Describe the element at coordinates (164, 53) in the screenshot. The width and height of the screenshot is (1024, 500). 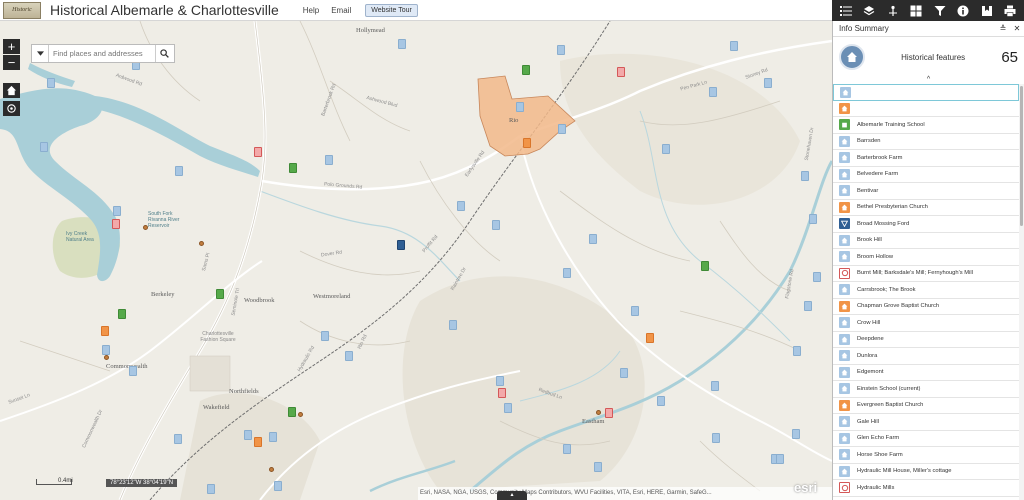
I see `search-button` at that location.